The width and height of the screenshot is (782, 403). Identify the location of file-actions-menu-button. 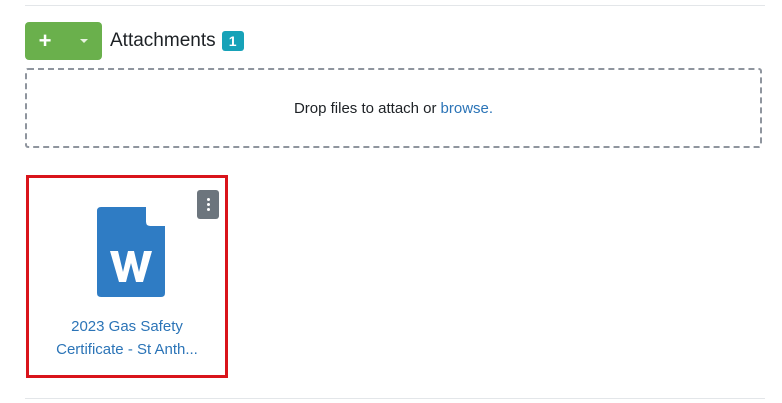
(208, 204).